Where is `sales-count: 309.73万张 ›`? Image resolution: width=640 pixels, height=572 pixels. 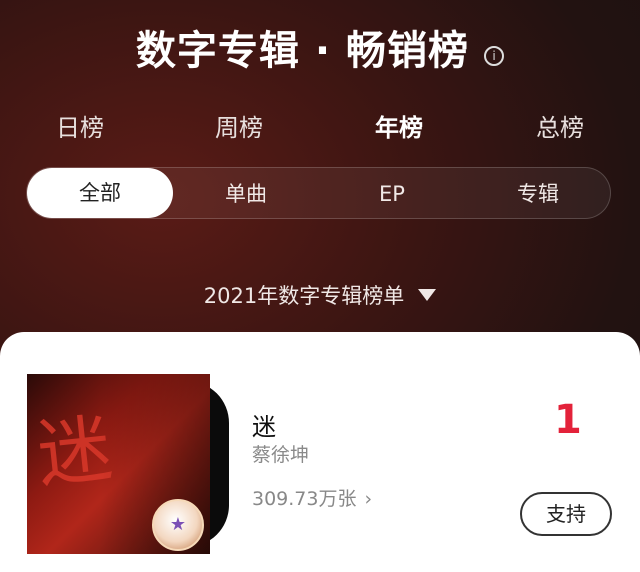 sales-count: 309.73万张 › is located at coordinates (312, 497).